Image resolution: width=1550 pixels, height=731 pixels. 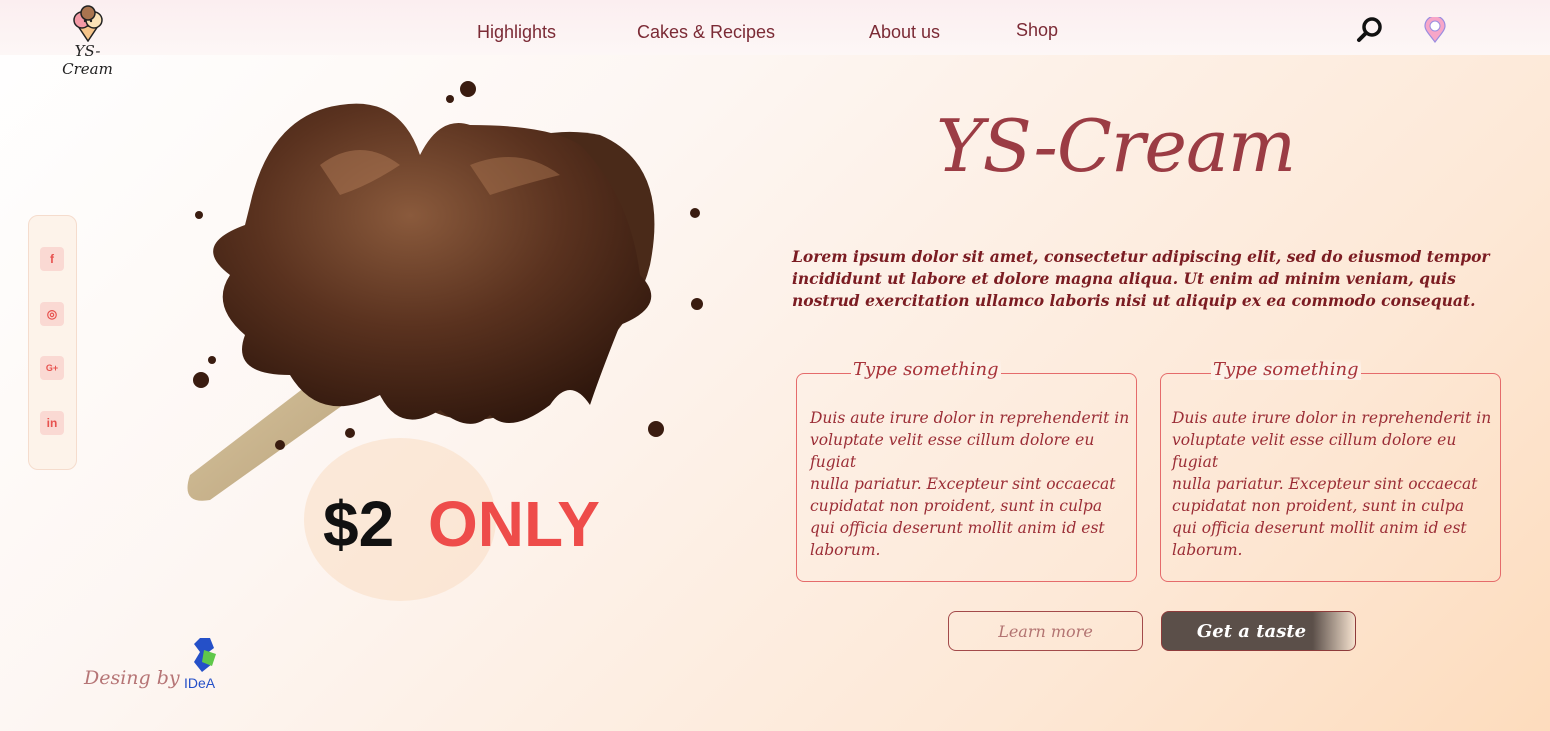 What do you see at coordinates (516, 32) in the screenshot?
I see `nav-link-highlights: Highlights` at bounding box center [516, 32].